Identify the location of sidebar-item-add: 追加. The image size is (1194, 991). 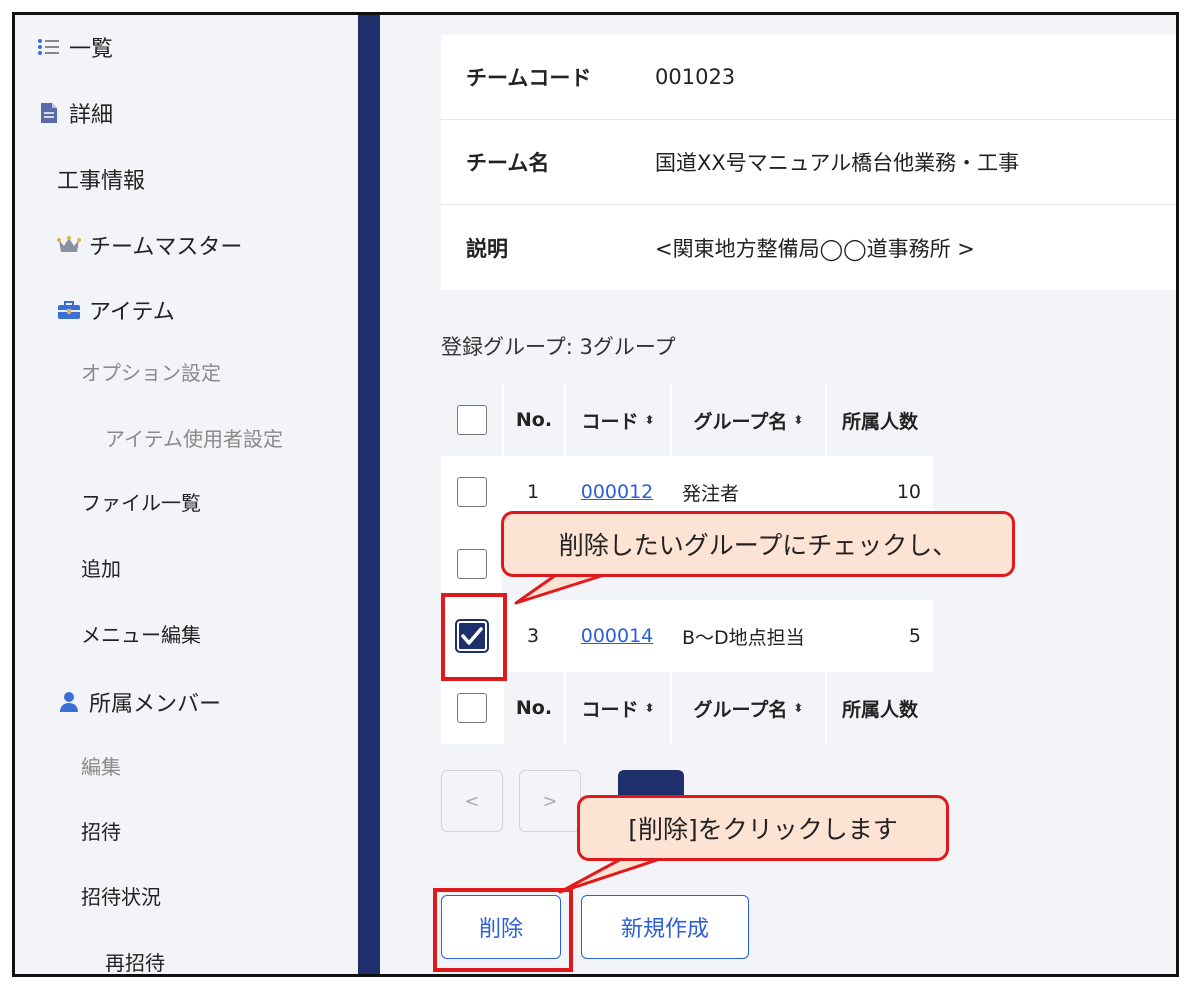
(101, 567).